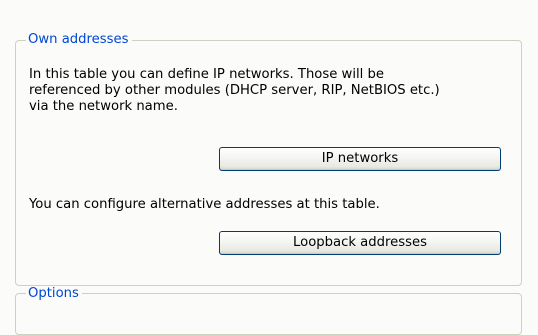 Image resolution: width=538 pixels, height=335 pixels. I want to click on loopback-addresses-button: Loopback addresses, so click(360, 243).